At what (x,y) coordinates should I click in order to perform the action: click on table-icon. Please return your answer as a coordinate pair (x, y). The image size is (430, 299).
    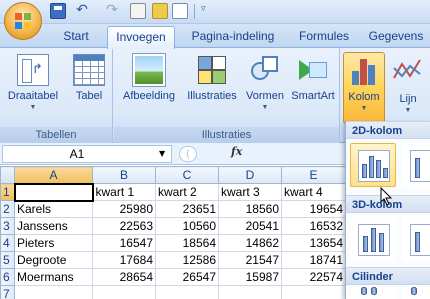
    Looking at the image, I should click on (89, 70).